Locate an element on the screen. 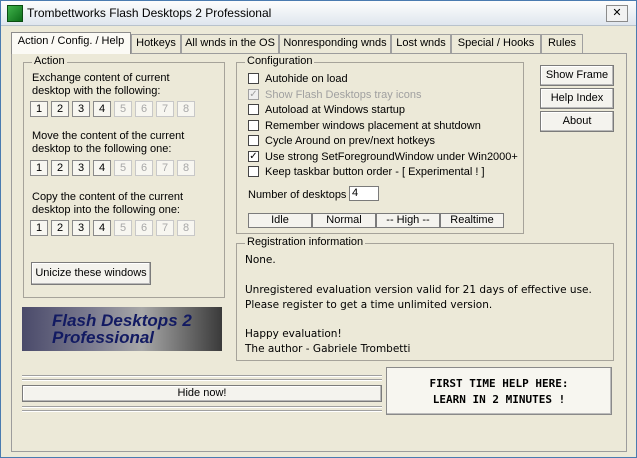 The image size is (637, 458). config-option-label: Autohide on load is located at coordinates (306, 79).